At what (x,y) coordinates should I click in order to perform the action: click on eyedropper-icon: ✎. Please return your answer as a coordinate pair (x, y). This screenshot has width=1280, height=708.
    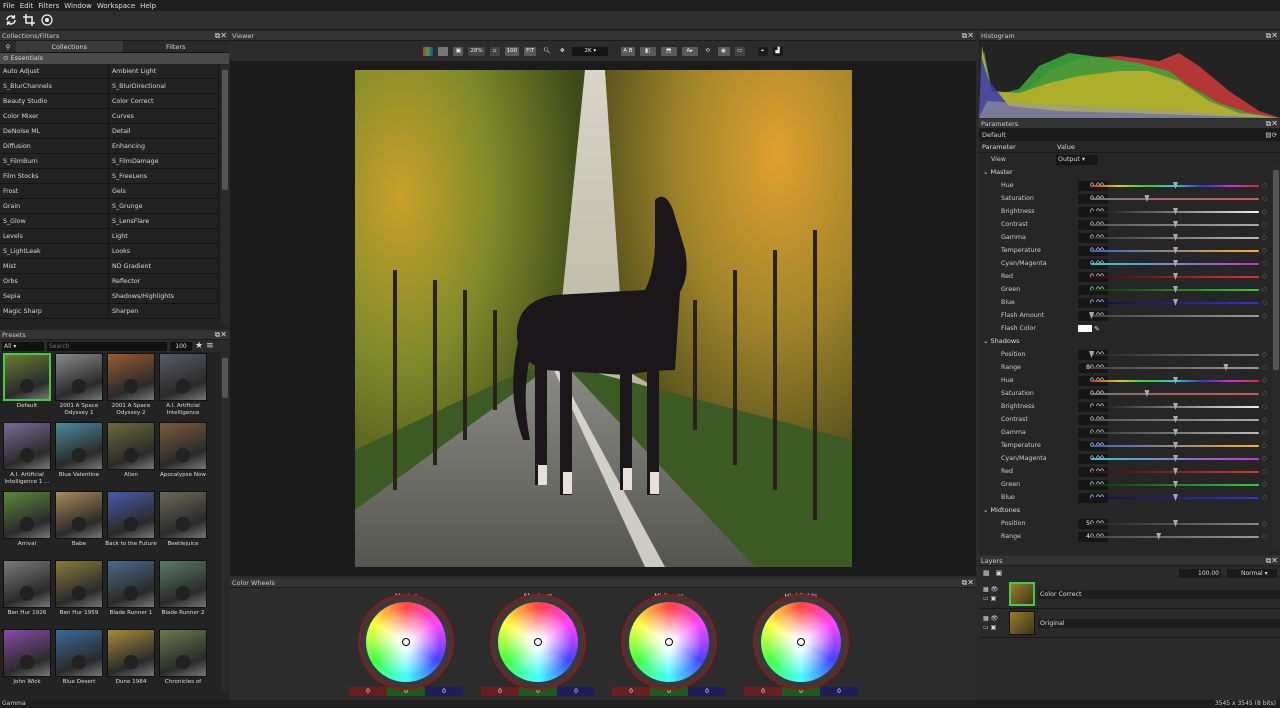
    Looking at the image, I should click on (1097, 329).